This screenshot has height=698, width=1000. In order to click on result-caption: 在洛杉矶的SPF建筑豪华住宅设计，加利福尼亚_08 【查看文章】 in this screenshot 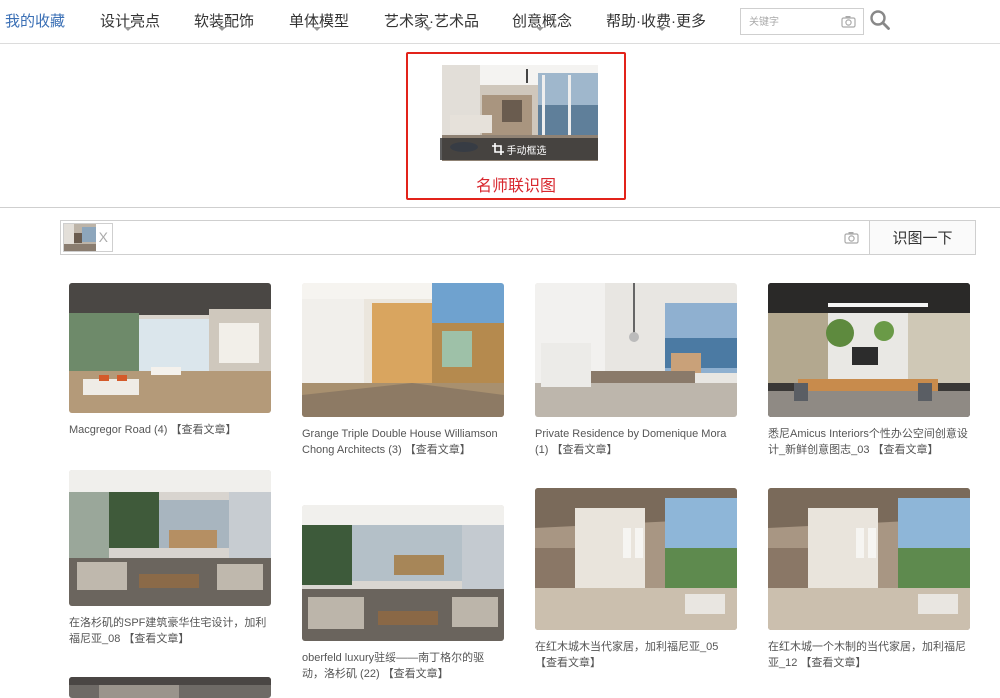, I will do `click(170, 631)`.